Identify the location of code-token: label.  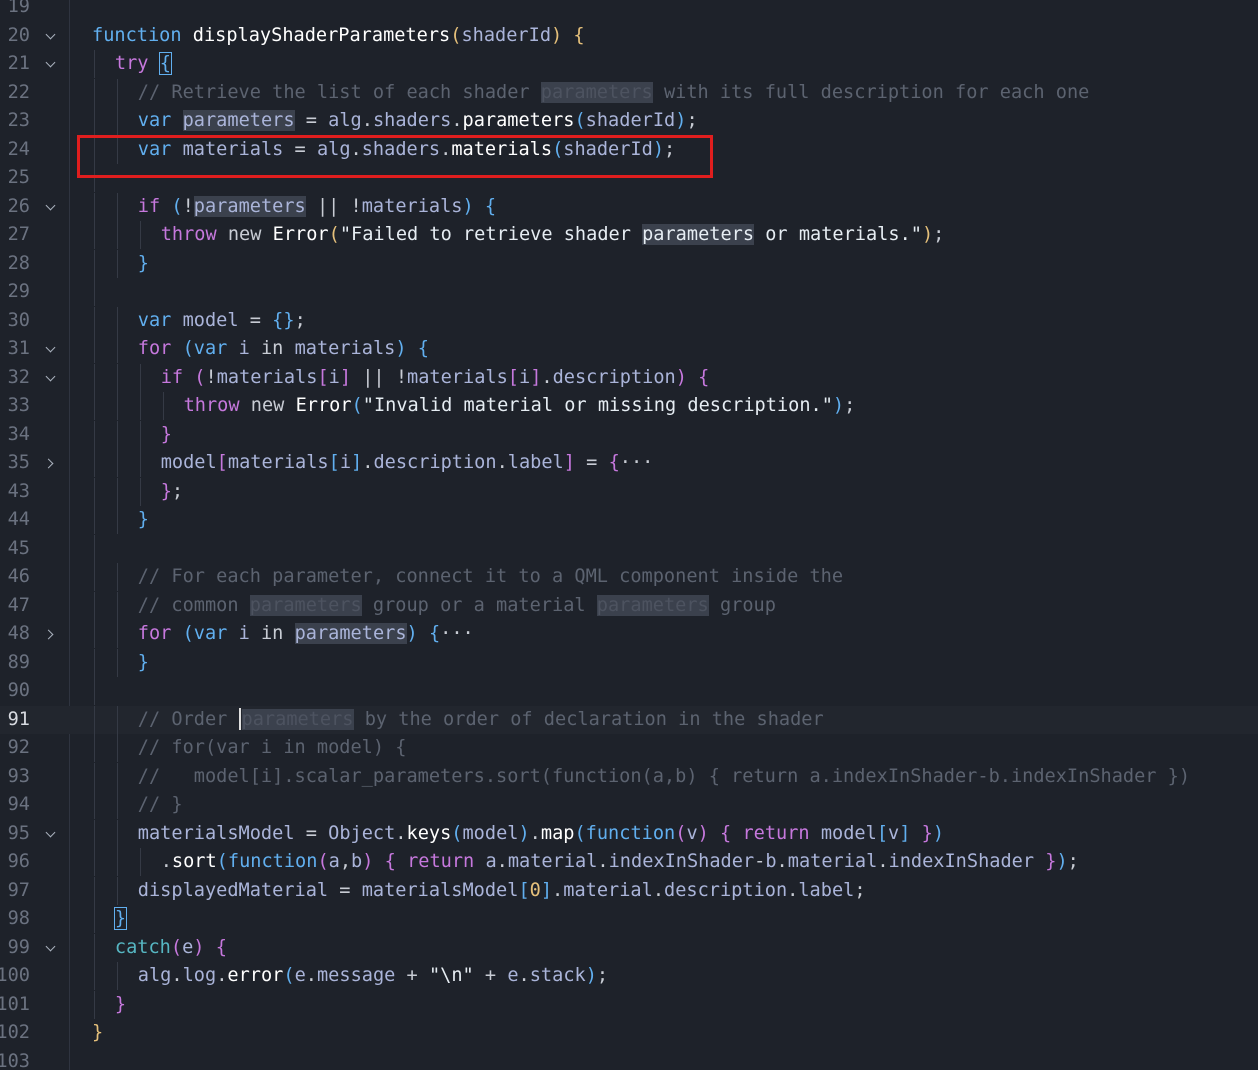
(535, 462).